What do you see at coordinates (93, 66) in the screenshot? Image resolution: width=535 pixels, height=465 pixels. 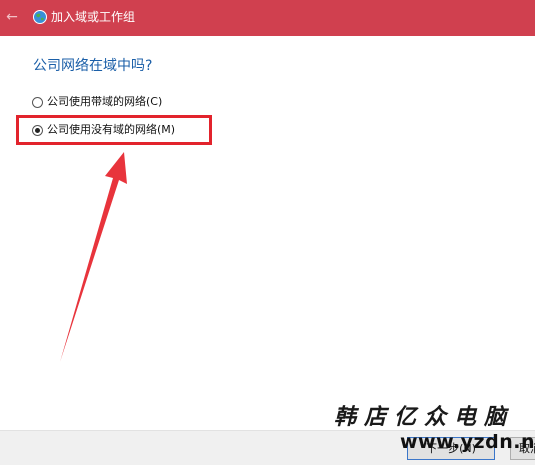 I see `page-heading: 公司网络在域中吗?` at bounding box center [93, 66].